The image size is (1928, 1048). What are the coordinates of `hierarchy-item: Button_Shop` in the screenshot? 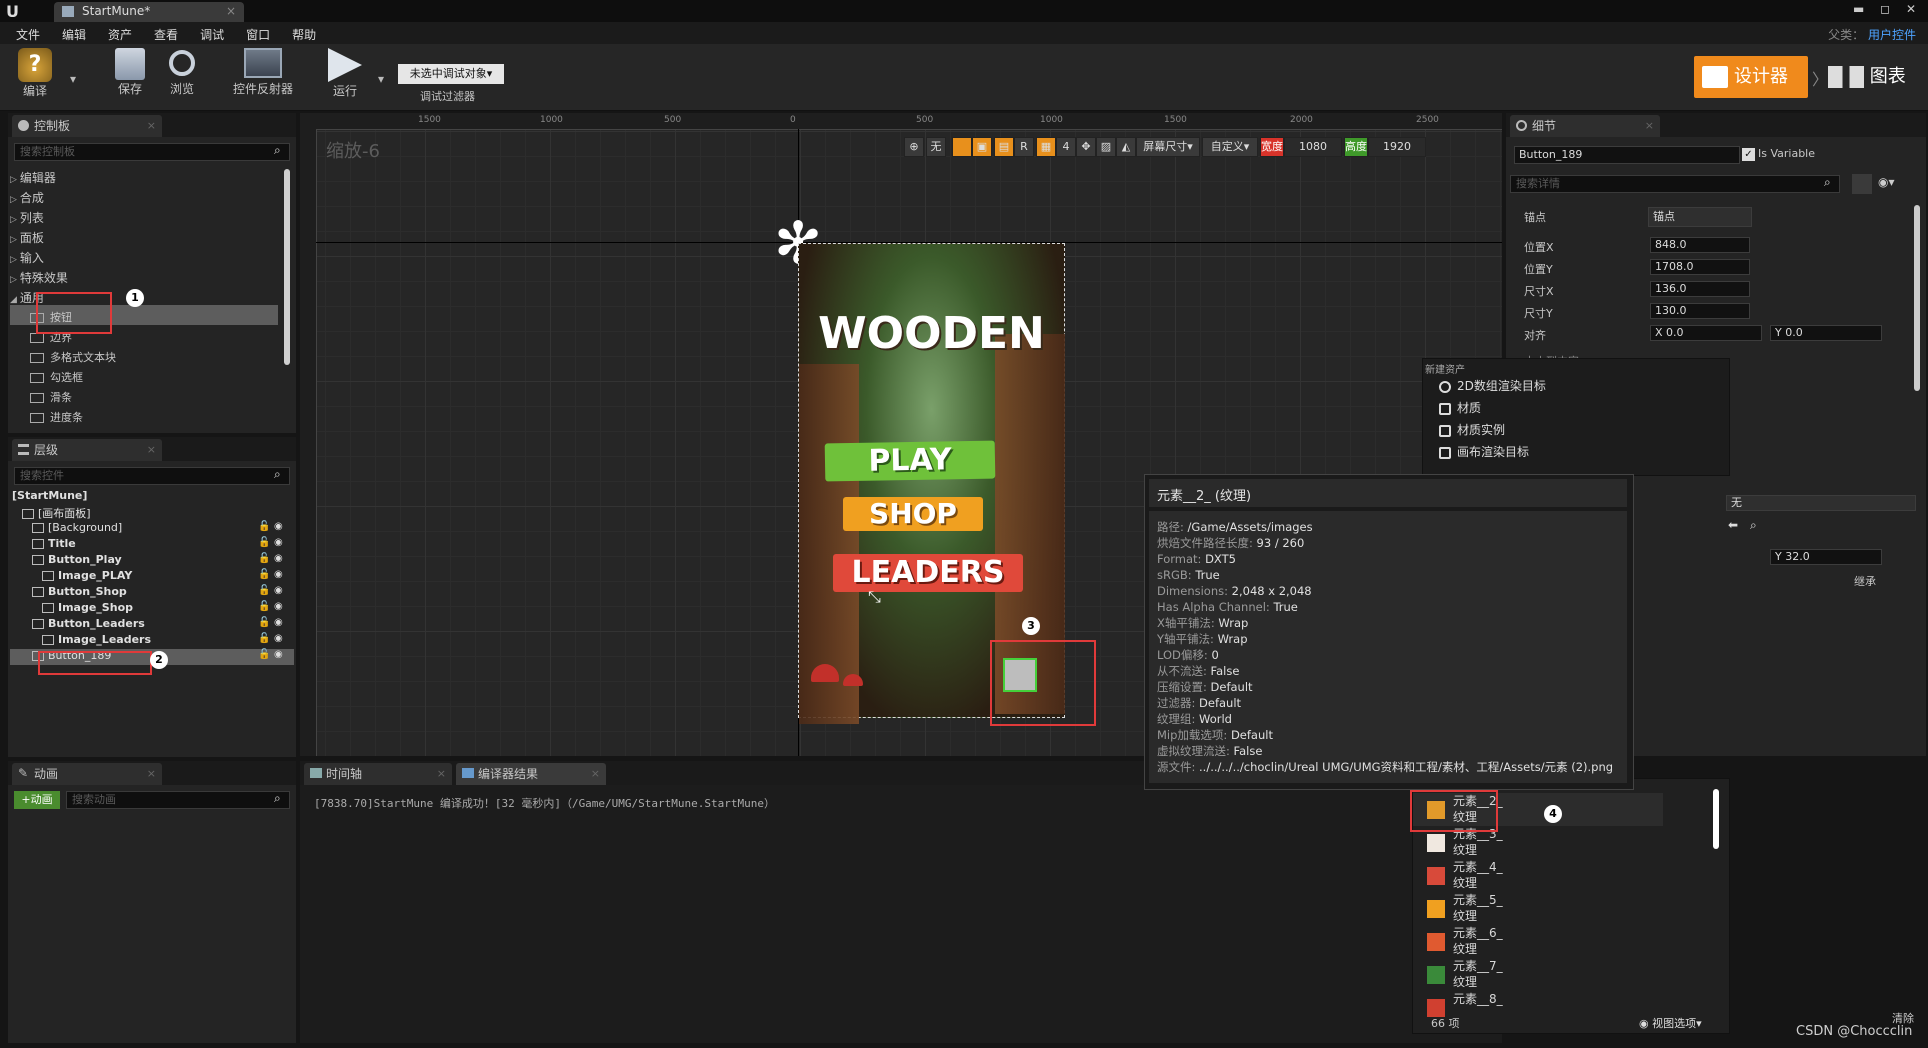 It's located at (79, 591).